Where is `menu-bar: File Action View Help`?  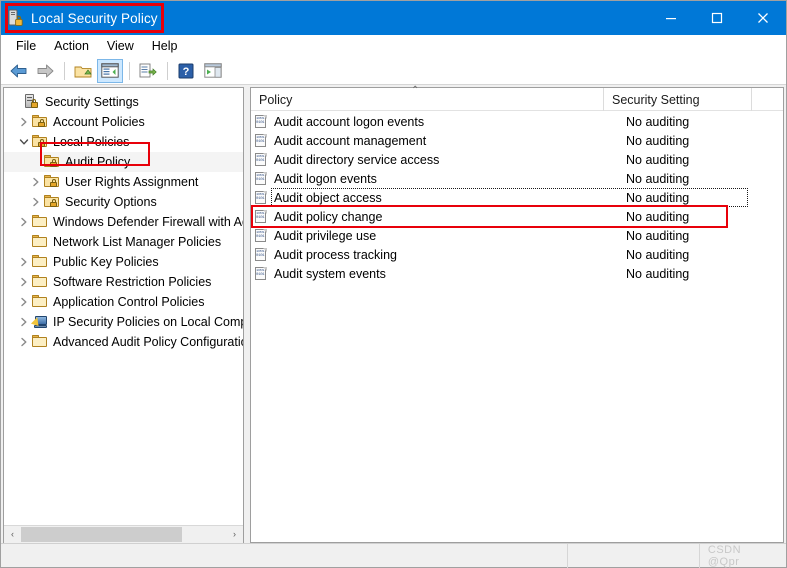 menu-bar: File Action View Help is located at coordinates (393, 46).